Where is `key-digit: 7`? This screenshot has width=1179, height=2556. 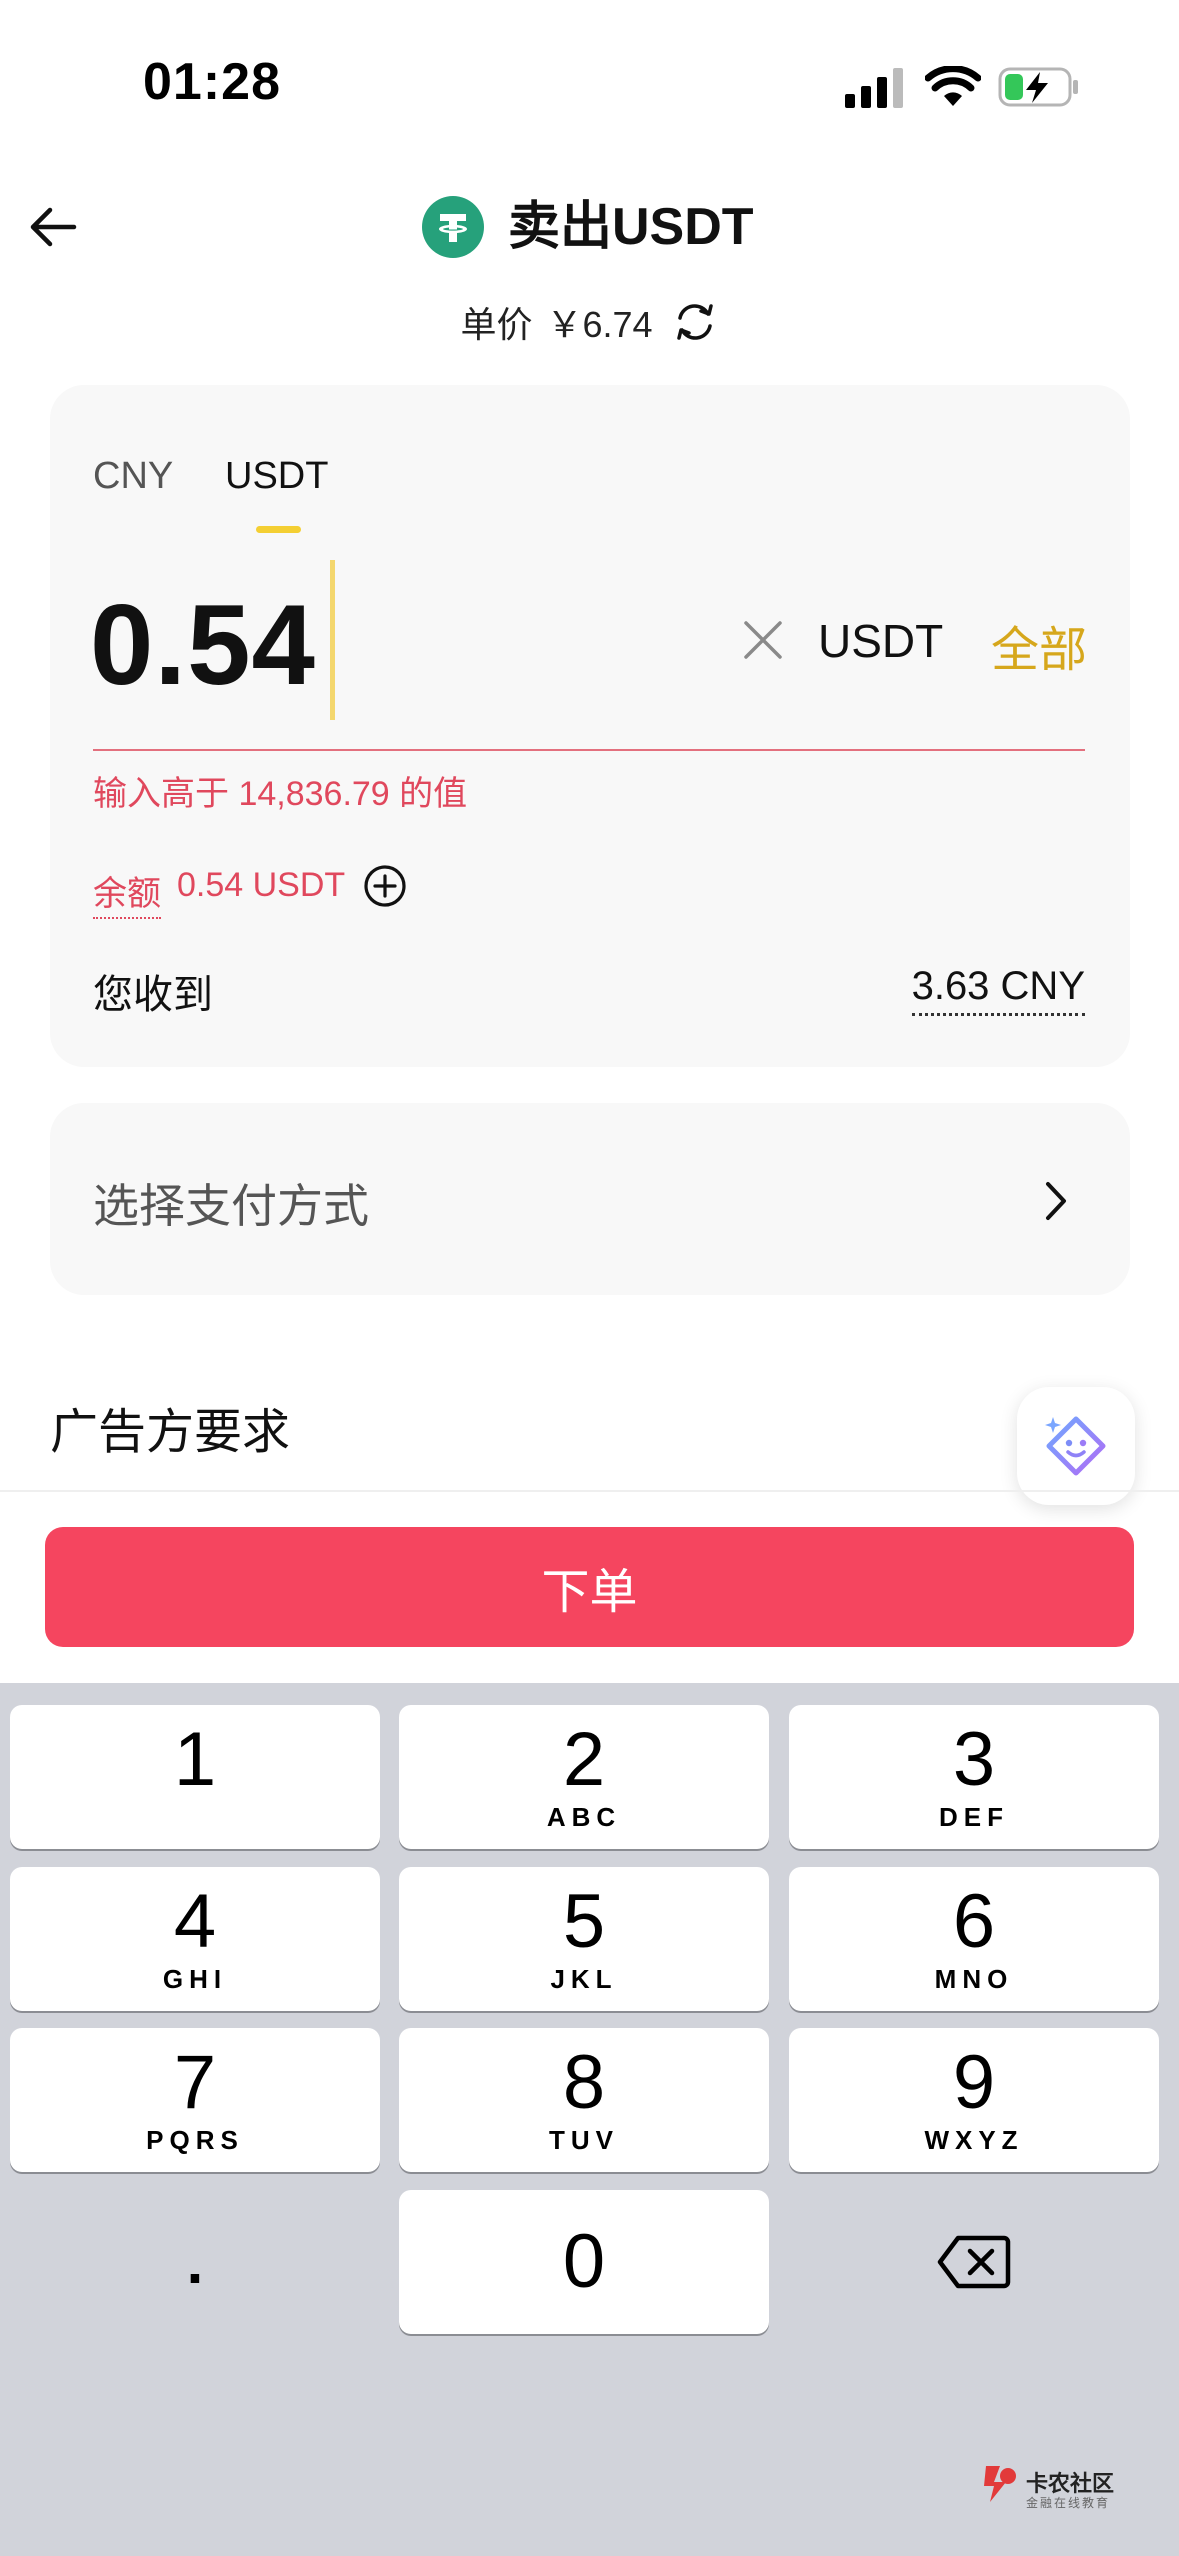
key-digit: 7 is located at coordinates (195, 2082).